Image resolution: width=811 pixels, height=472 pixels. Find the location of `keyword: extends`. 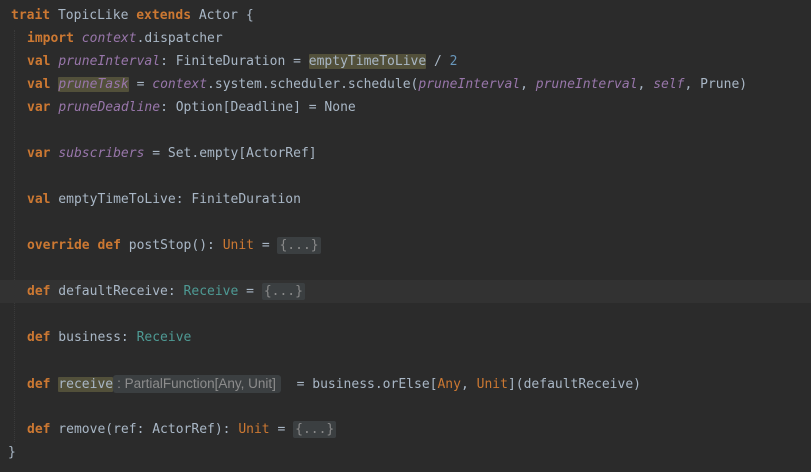

keyword: extends is located at coordinates (164, 15).